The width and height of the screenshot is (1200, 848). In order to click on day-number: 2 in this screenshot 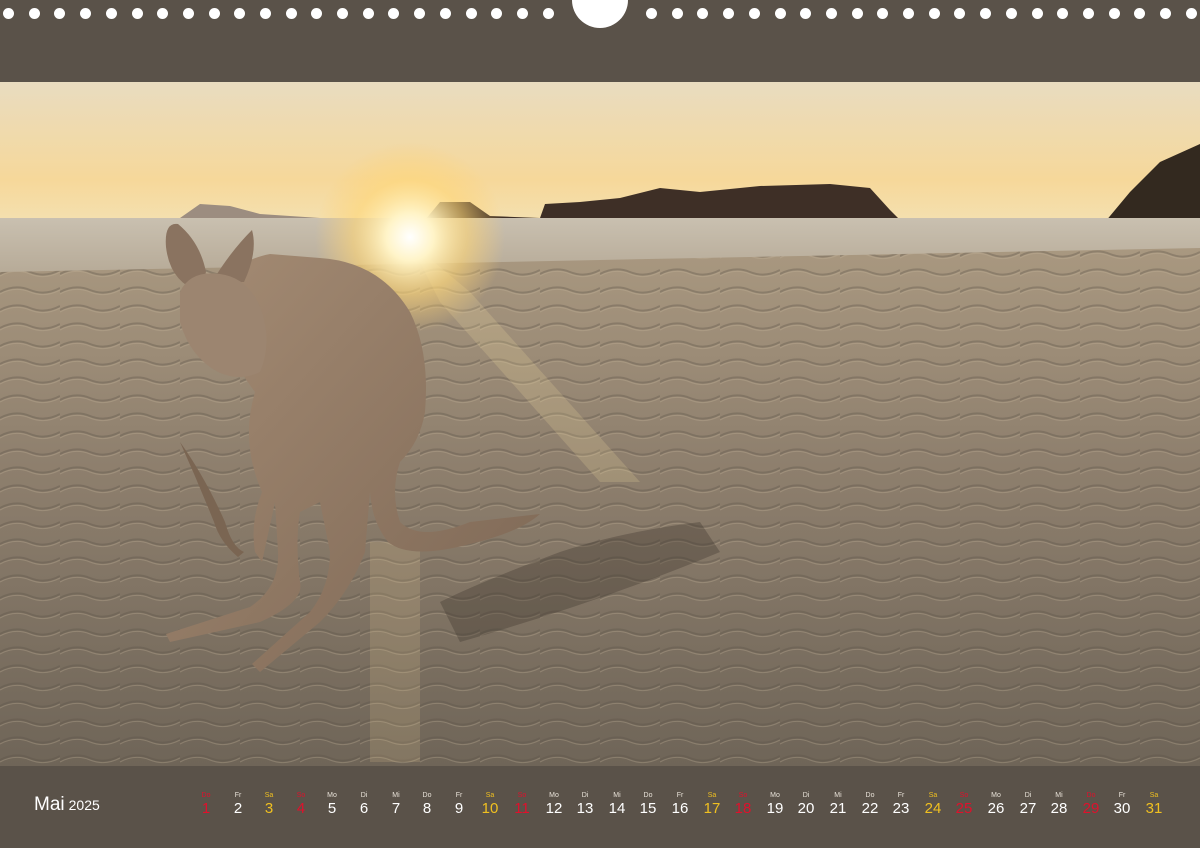, I will do `click(238, 808)`.